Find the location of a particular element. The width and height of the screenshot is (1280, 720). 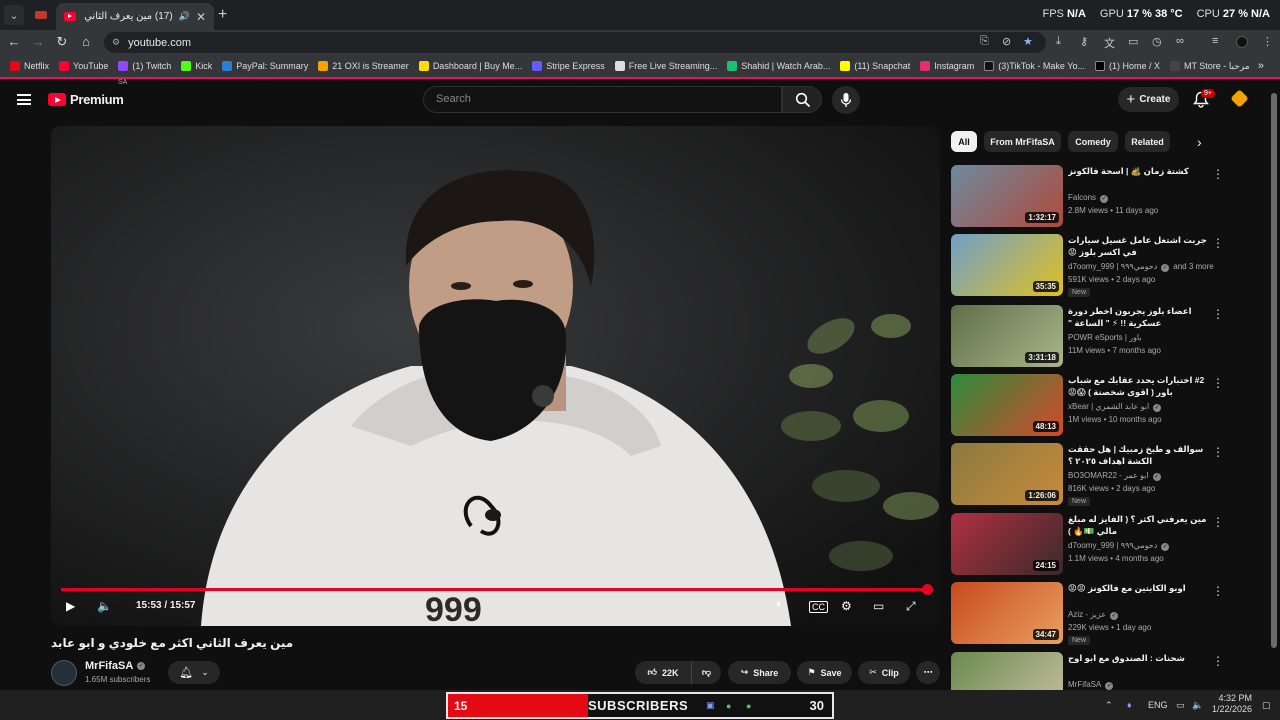

recommendation-channel: POWR eSports | باور is located at coordinates (1105, 337).